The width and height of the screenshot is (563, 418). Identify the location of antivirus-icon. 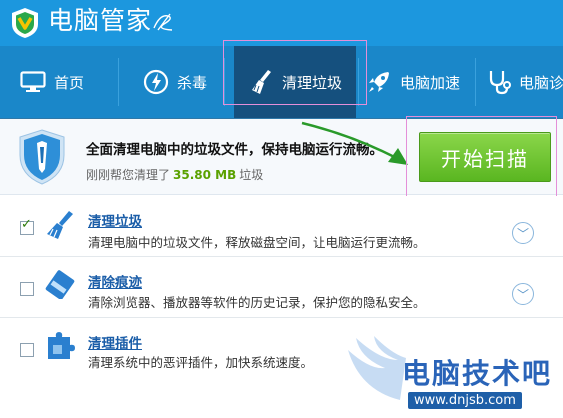
(156, 82).